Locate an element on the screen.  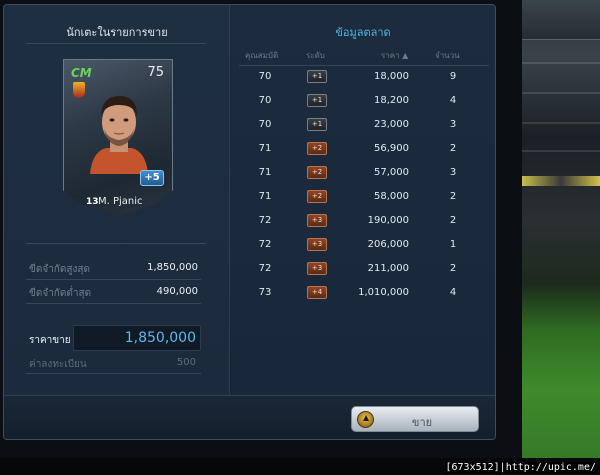
market-title: ข้อมูลตลาด is located at coordinates (363, 32).